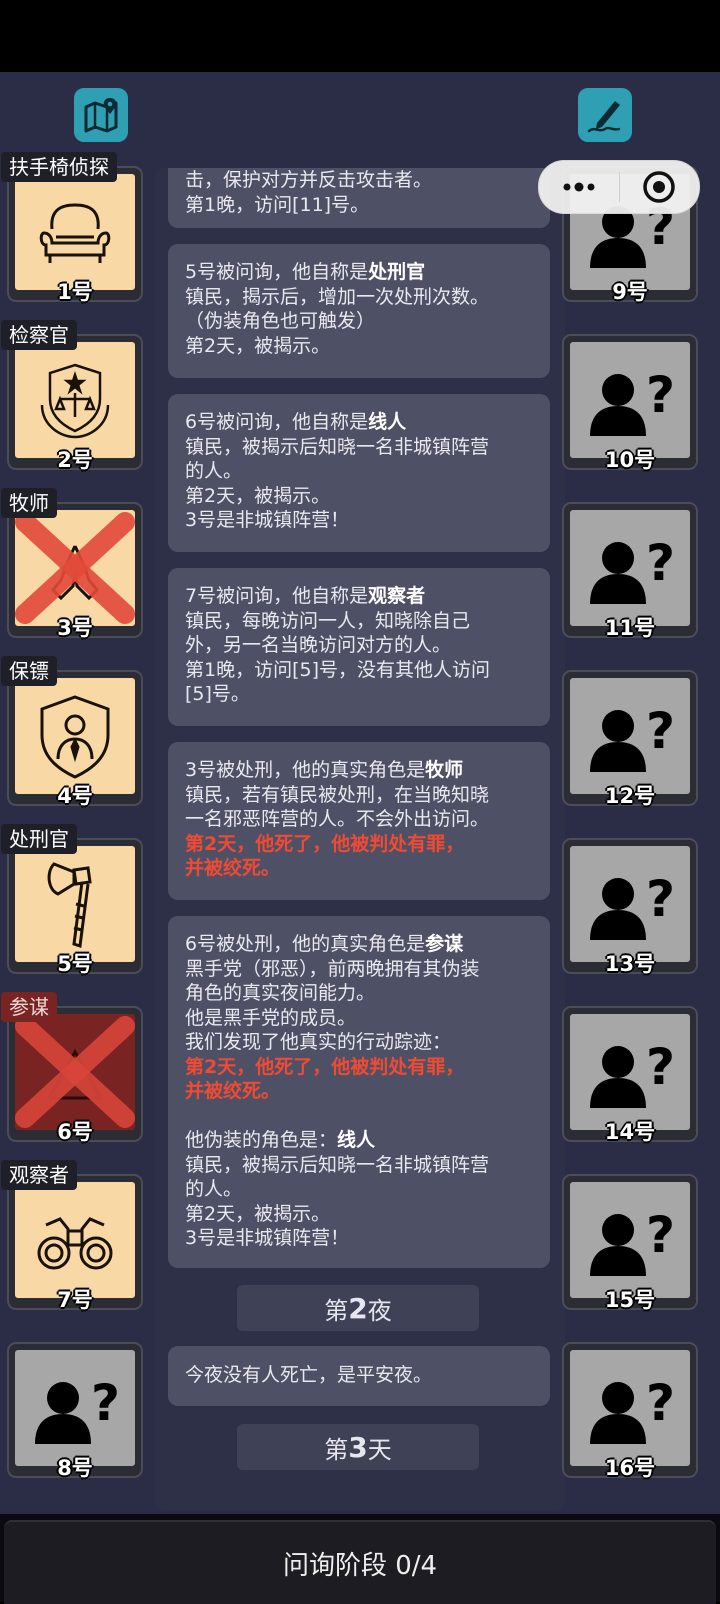 Image resolution: width=720 pixels, height=1604 pixels. I want to click on player-card-11: ? 11号, so click(630, 571).